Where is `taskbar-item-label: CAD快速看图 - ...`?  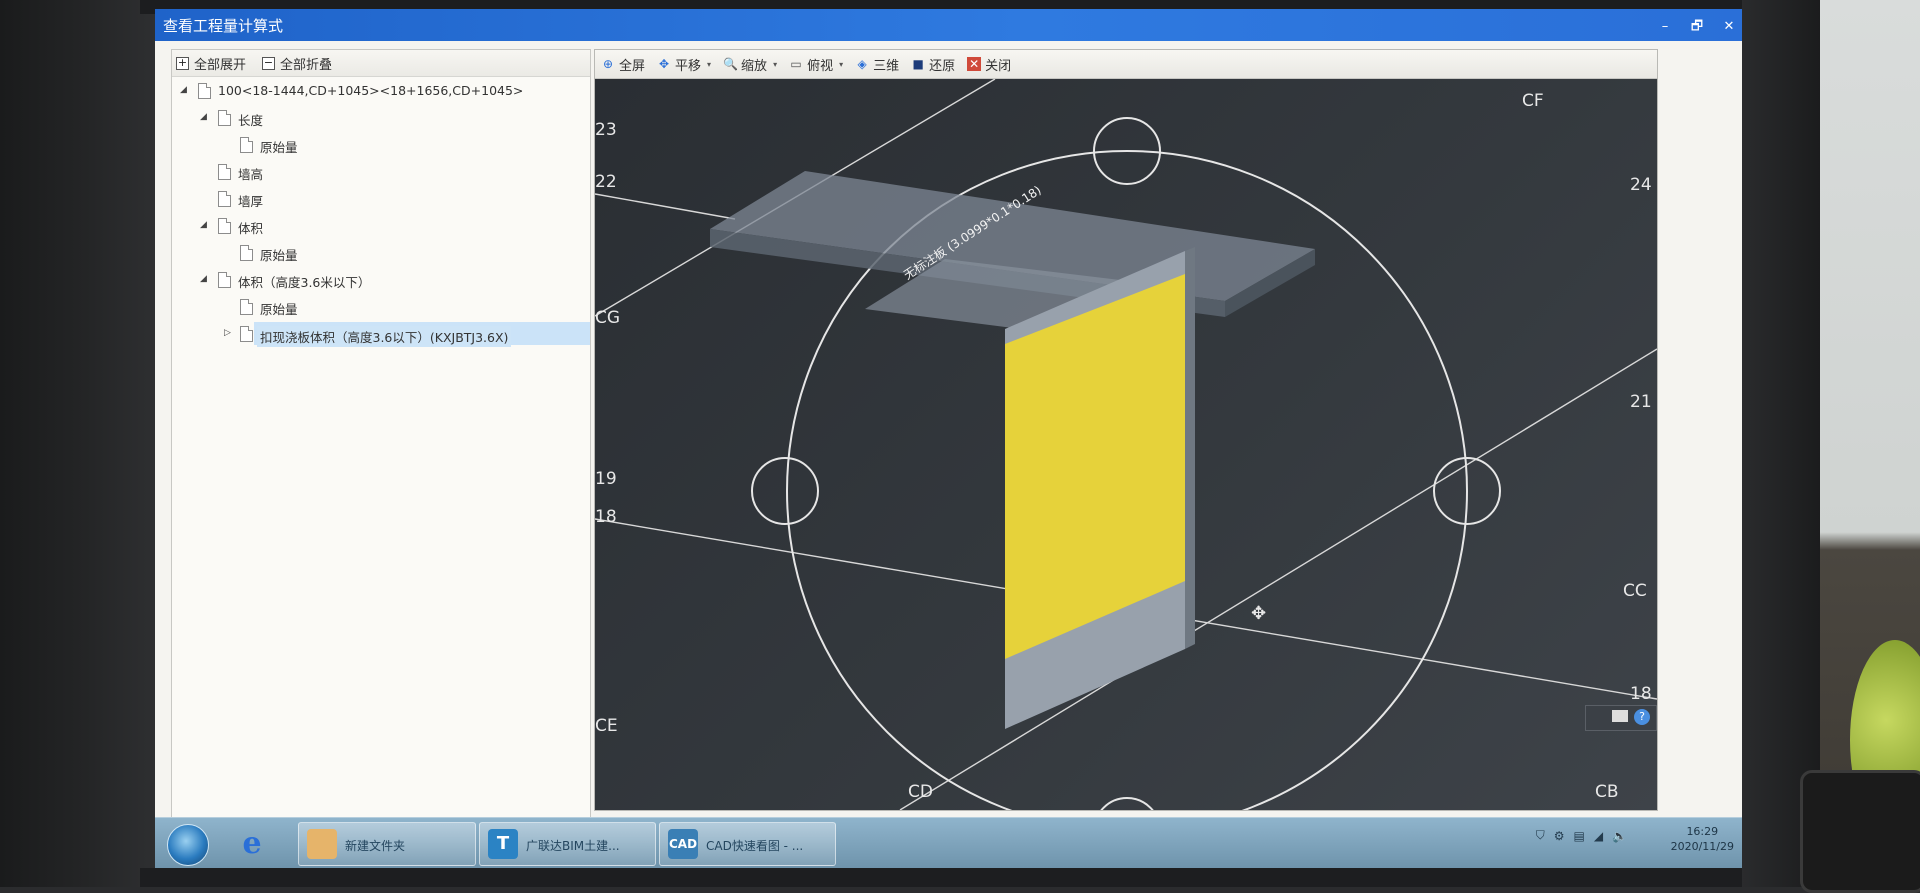
taskbar-item-label: CAD快速看图 - ... is located at coordinates (755, 846).